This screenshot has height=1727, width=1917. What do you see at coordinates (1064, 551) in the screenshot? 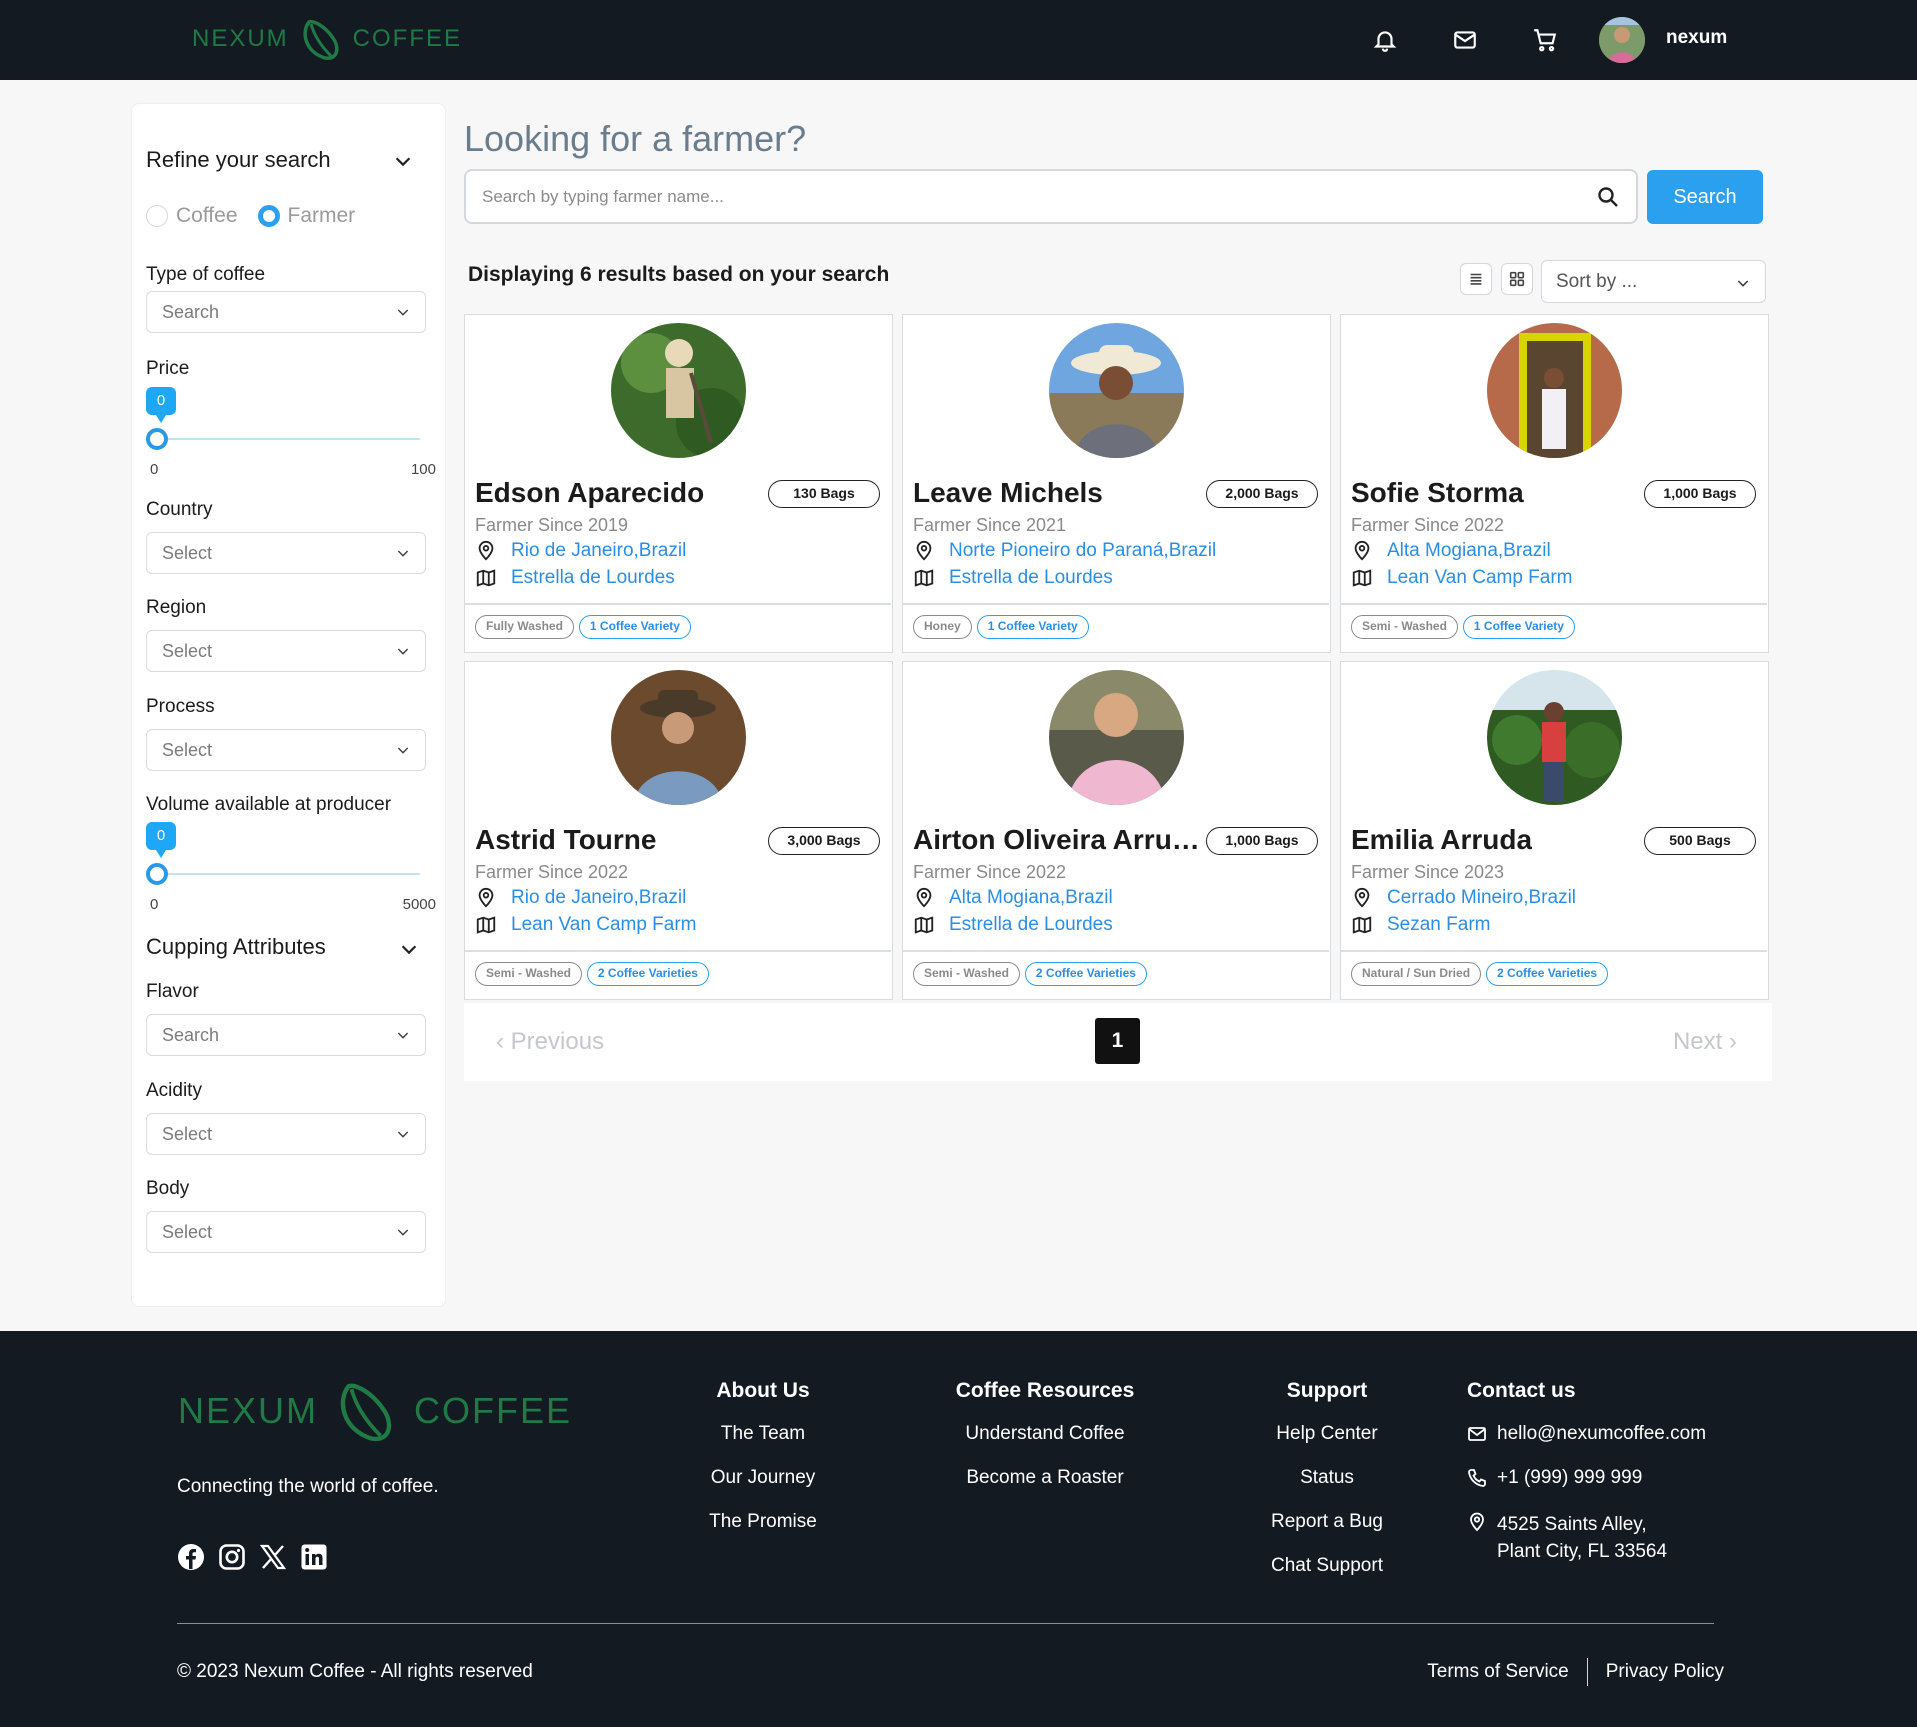
I see `farmer-location: Norte Pioneiro do Paraná,Brazil` at bounding box center [1064, 551].